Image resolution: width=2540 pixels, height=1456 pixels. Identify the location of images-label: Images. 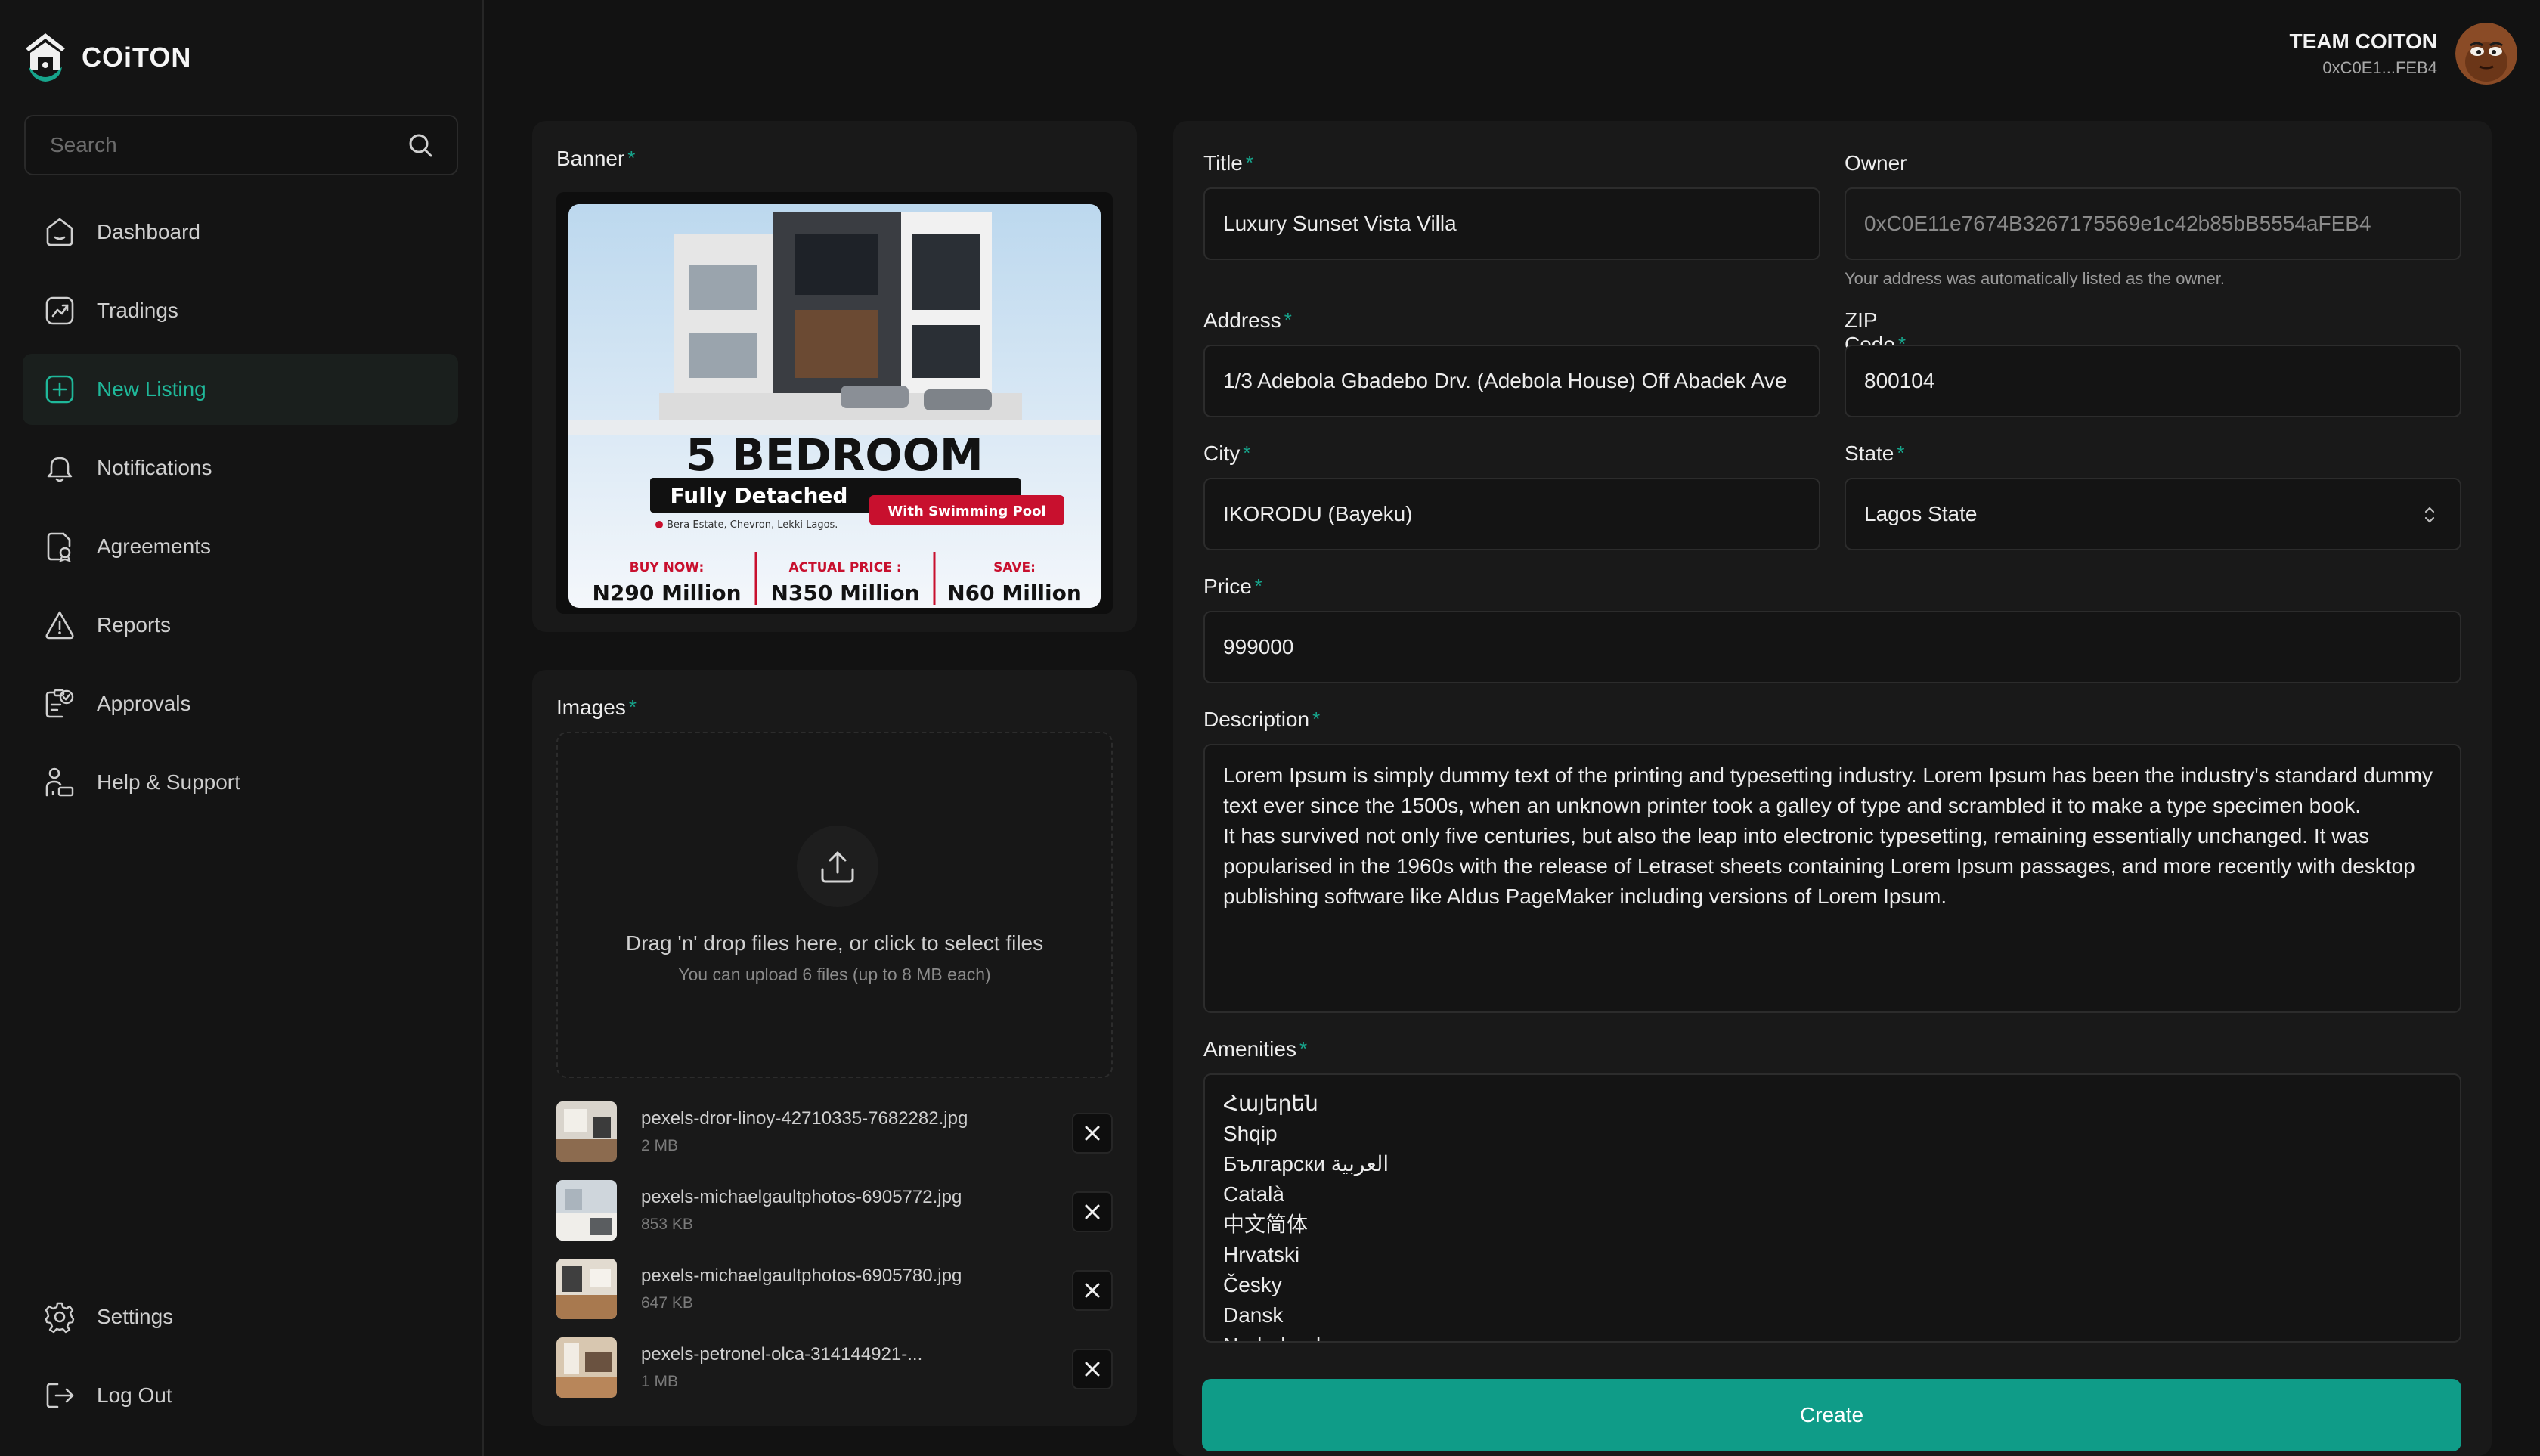
(591, 707).